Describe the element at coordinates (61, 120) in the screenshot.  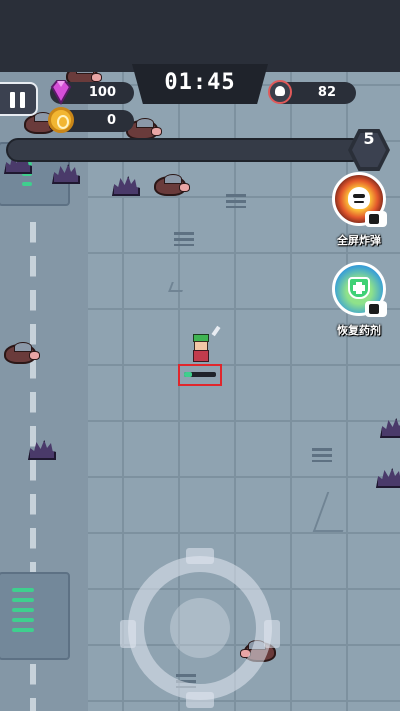
I see `coin-icon` at that location.